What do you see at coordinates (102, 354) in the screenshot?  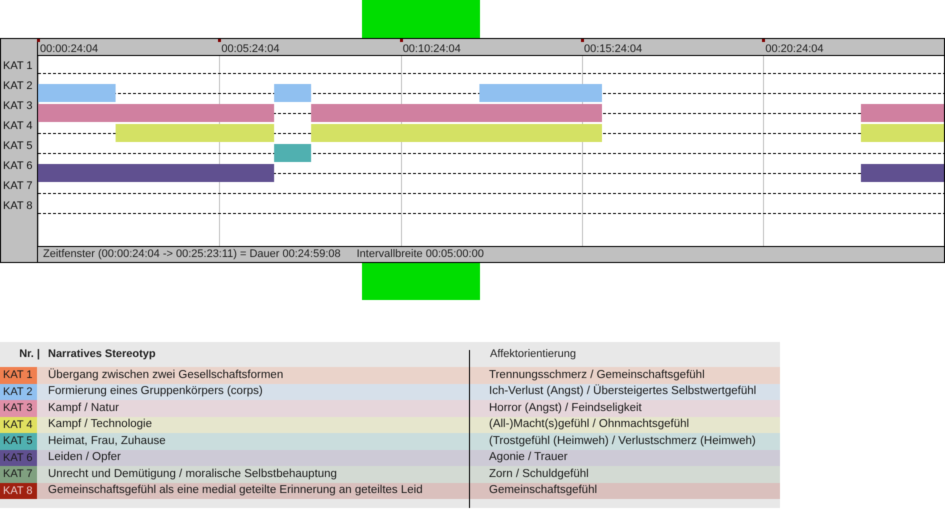 I see `column-header: Narratives Stereotyp` at bounding box center [102, 354].